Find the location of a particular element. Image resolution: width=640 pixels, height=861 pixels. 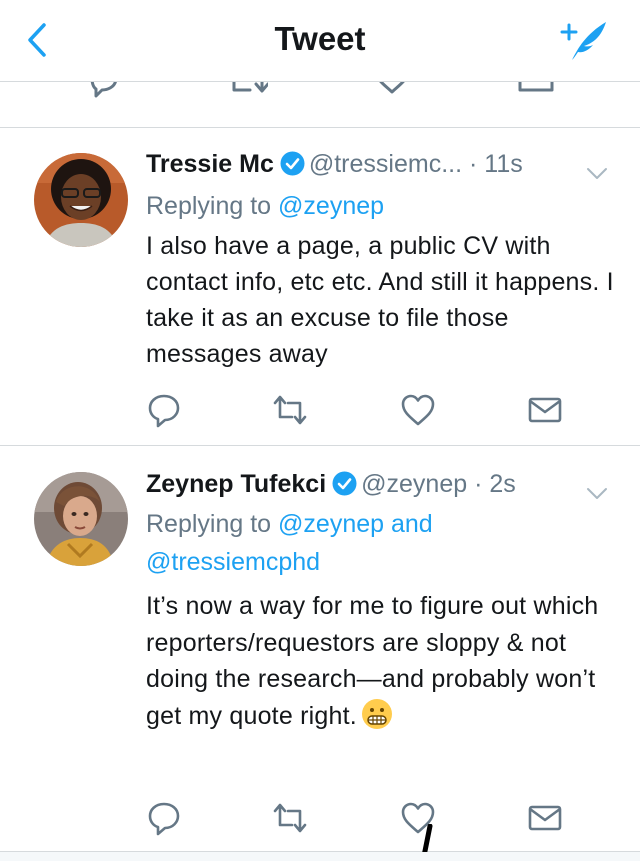

page-title: Tweet is located at coordinates (320, 38).